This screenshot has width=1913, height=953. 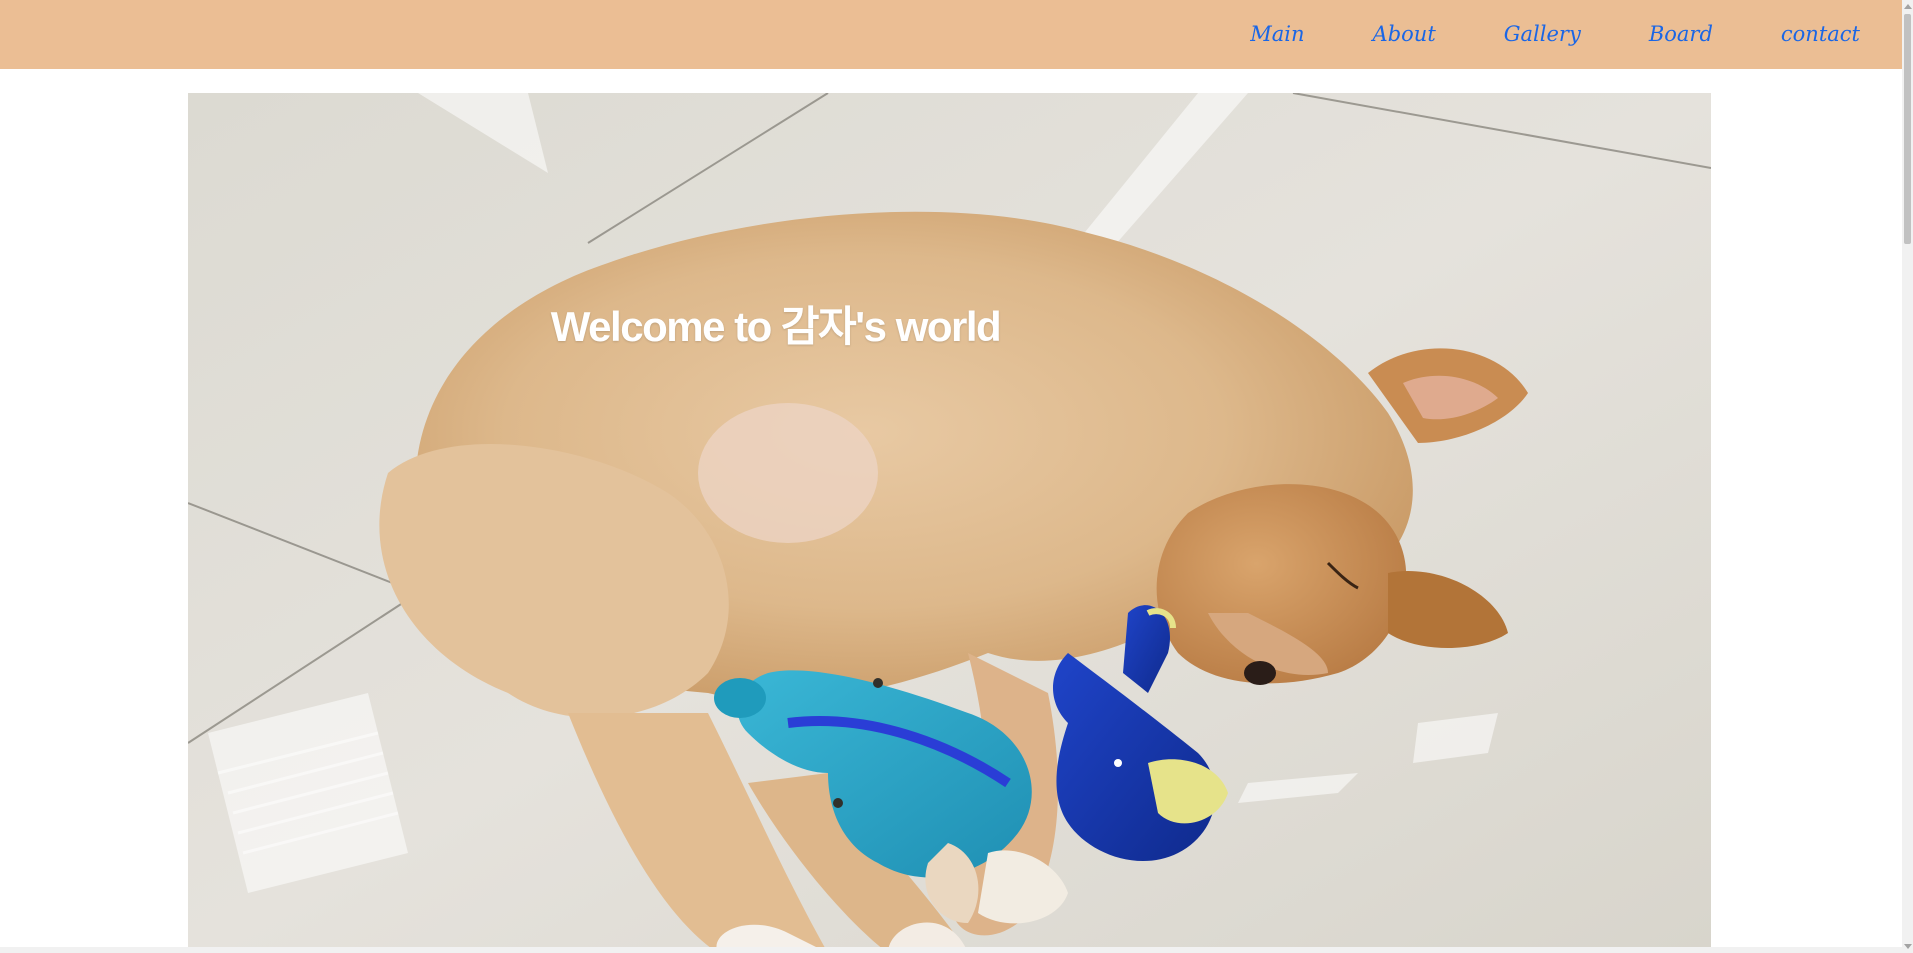 What do you see at coordinates (776, 327) in the screenshot?
I see `hero-title: Welcome to 감자's world` at bounding box center [776, 327].